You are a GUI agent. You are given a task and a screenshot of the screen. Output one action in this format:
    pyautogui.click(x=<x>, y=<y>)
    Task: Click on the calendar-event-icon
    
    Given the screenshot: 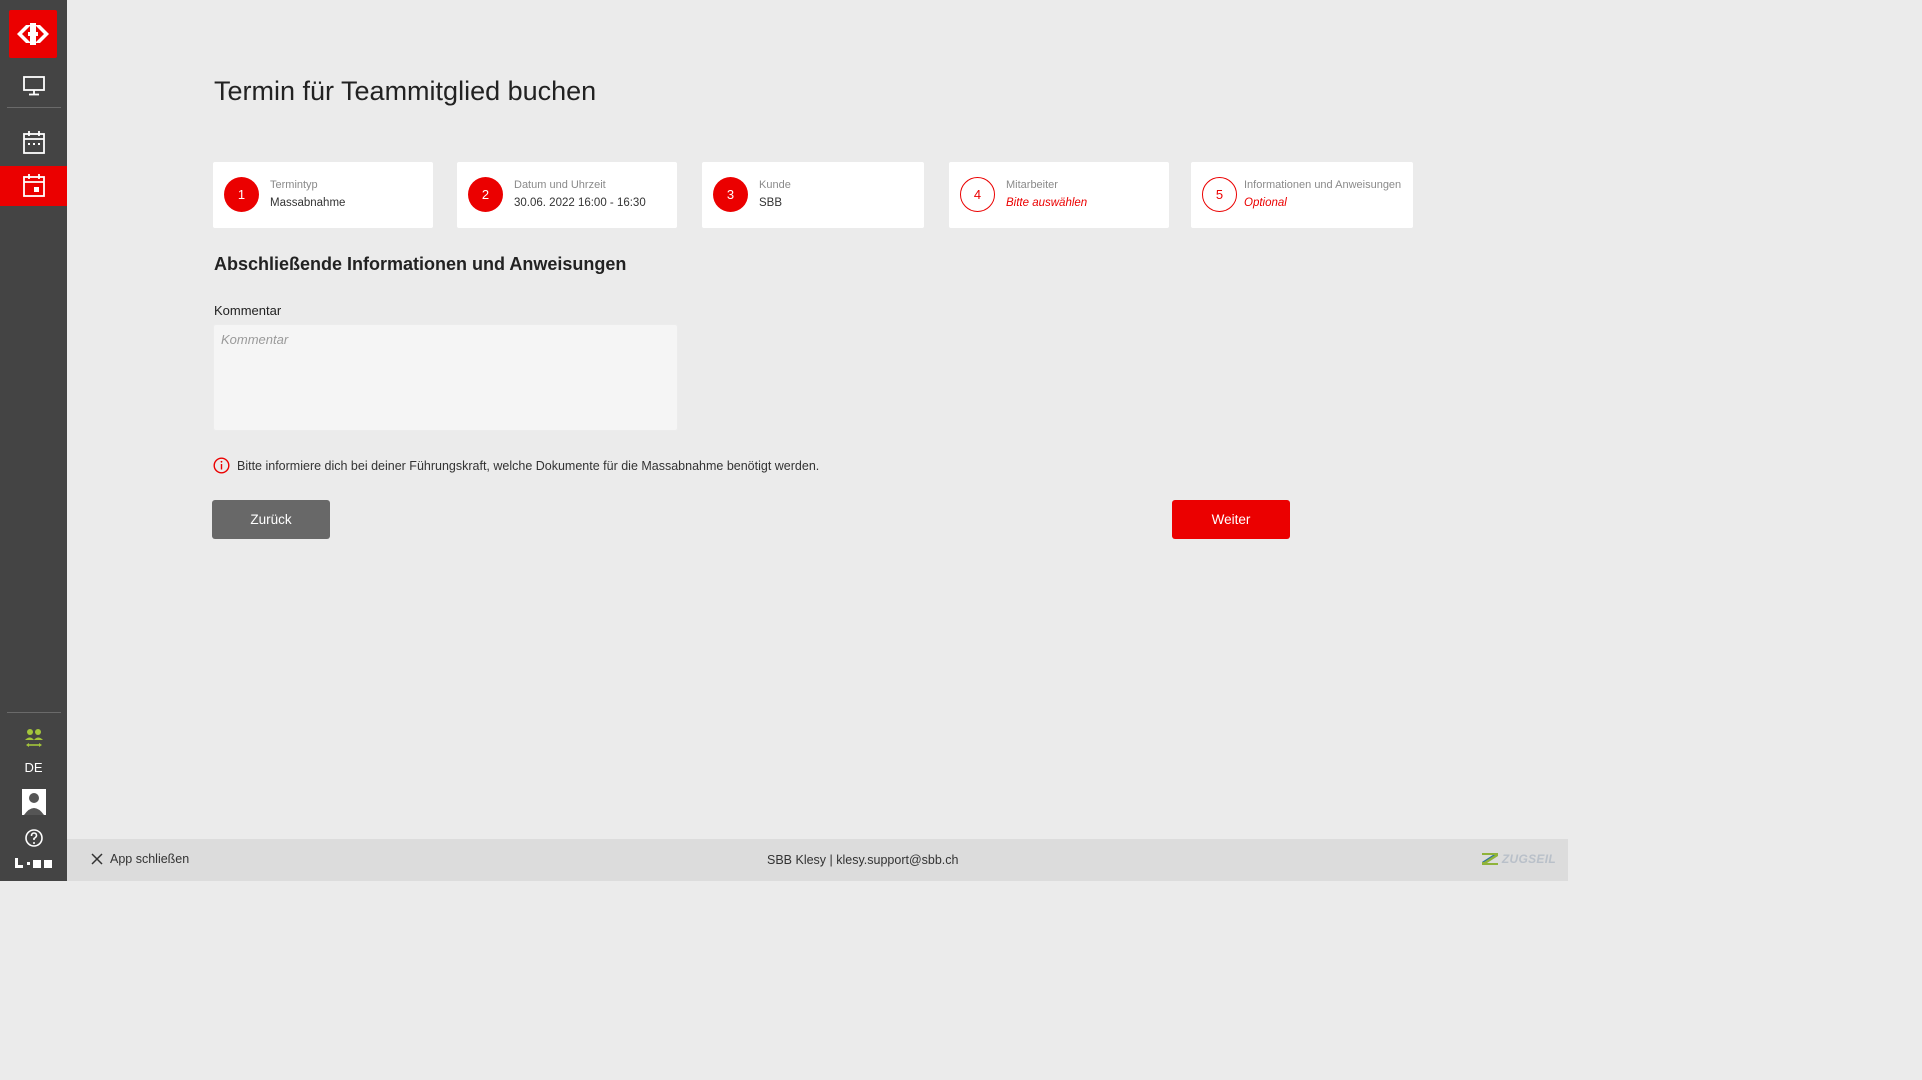 What is the action you would take?
    pyautogui.click(x=33, y=185)
    